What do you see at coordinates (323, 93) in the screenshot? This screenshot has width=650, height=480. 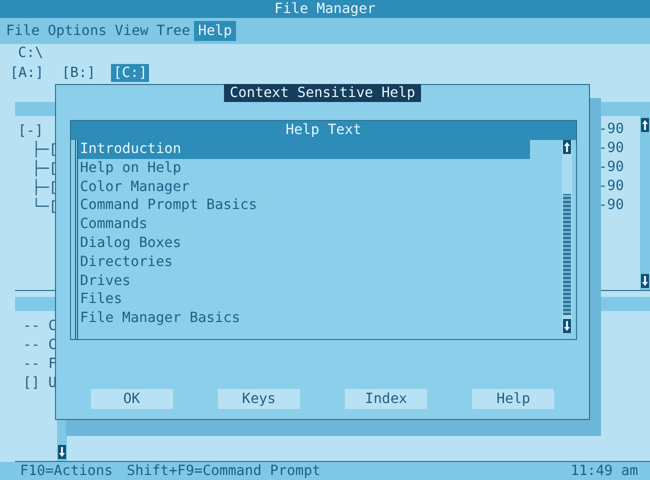 I see `dialog-title: Context Sensitive Help` at bounding box center [323, 93].